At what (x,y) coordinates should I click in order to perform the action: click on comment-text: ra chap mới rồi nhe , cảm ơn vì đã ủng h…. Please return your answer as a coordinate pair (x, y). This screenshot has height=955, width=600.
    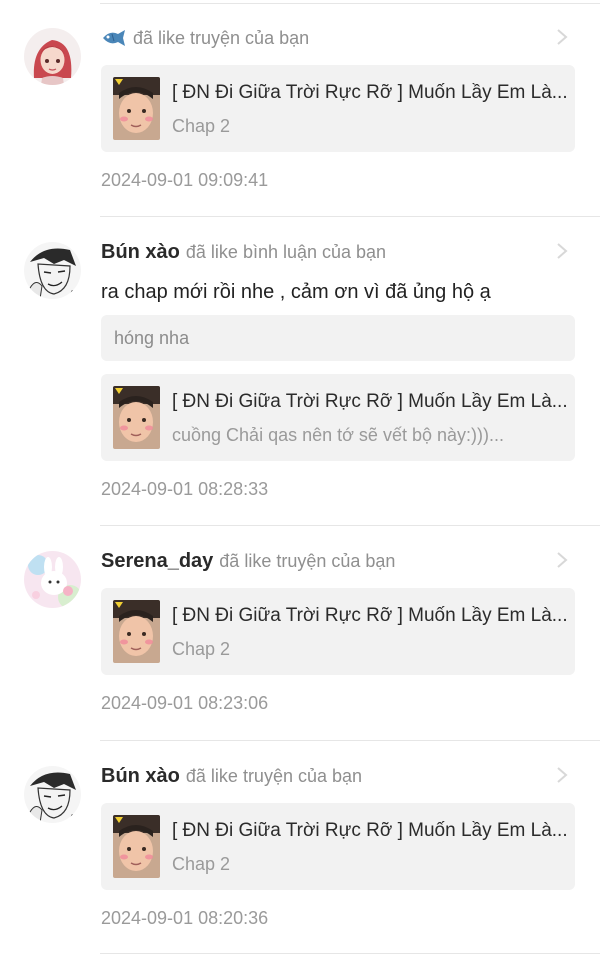
    Looking at the image, I should click on (296, 292).